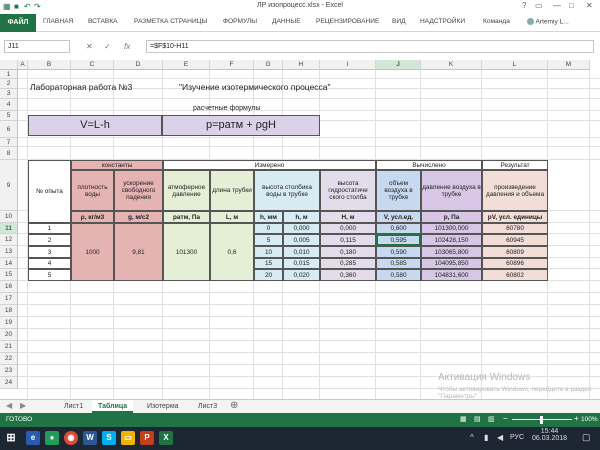 The image size is (600, 450). What do you see at coordinates (241, 125) in the screenshot?
I see `formula-pressure: p=ратм + ρgH` at bounding box center [241, 125].